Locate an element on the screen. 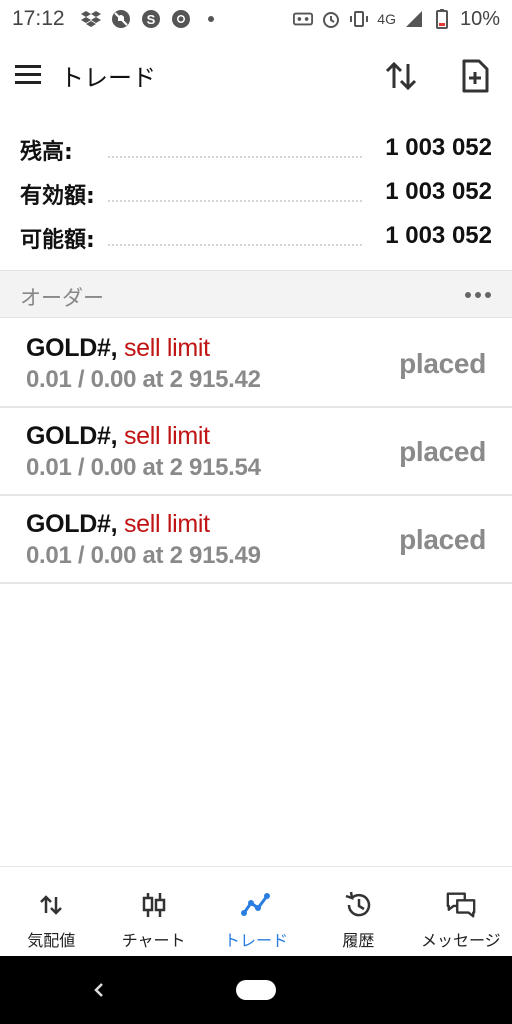 This screenshot has height=1024, width=512. nav-label: 気配値 is located at coordinates (51, 940).